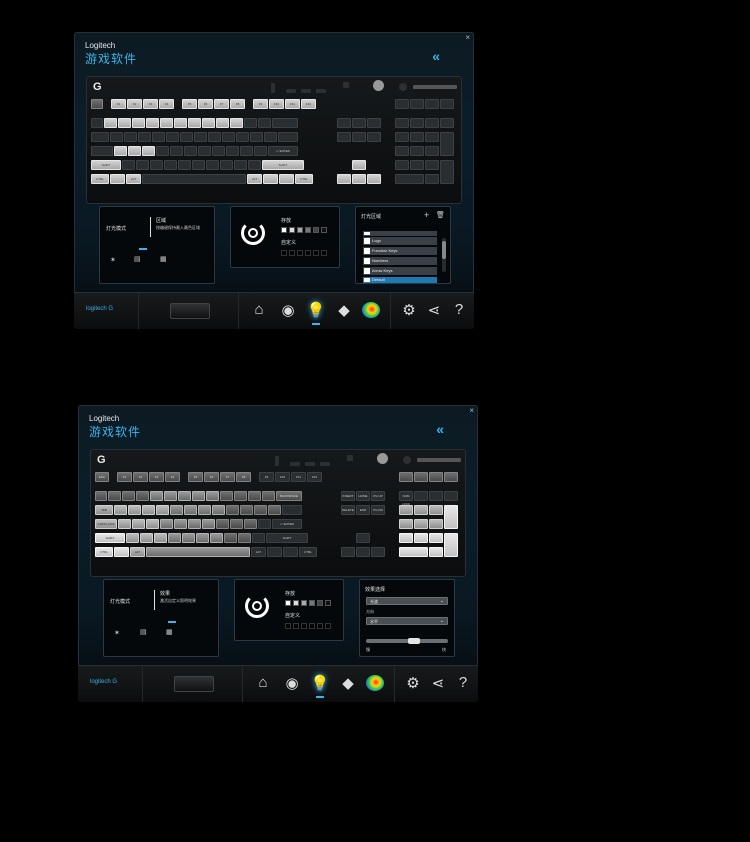 The width and height of the screenshot is (750, 842). I want to click on key-f7: F7, so click(221, 104).